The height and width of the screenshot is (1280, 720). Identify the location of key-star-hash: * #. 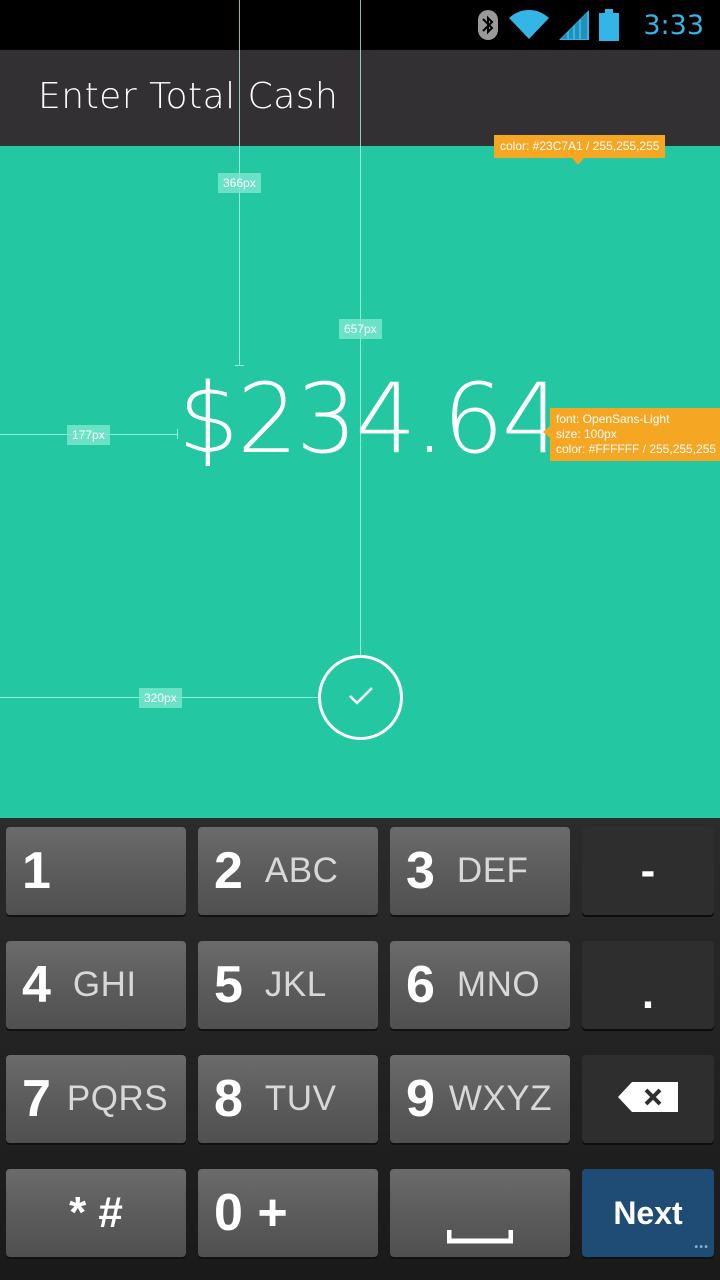
(96, 1213).